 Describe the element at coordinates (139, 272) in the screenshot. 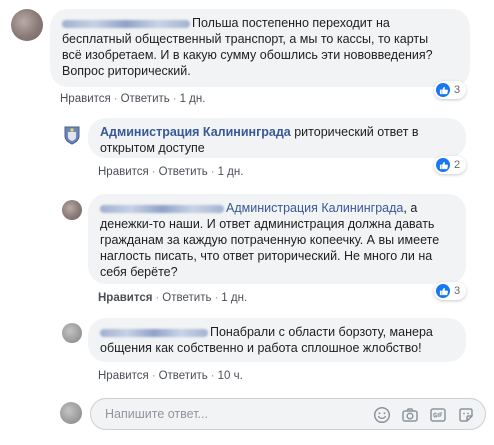

I see `comment-text: себя берёте?` at that location.